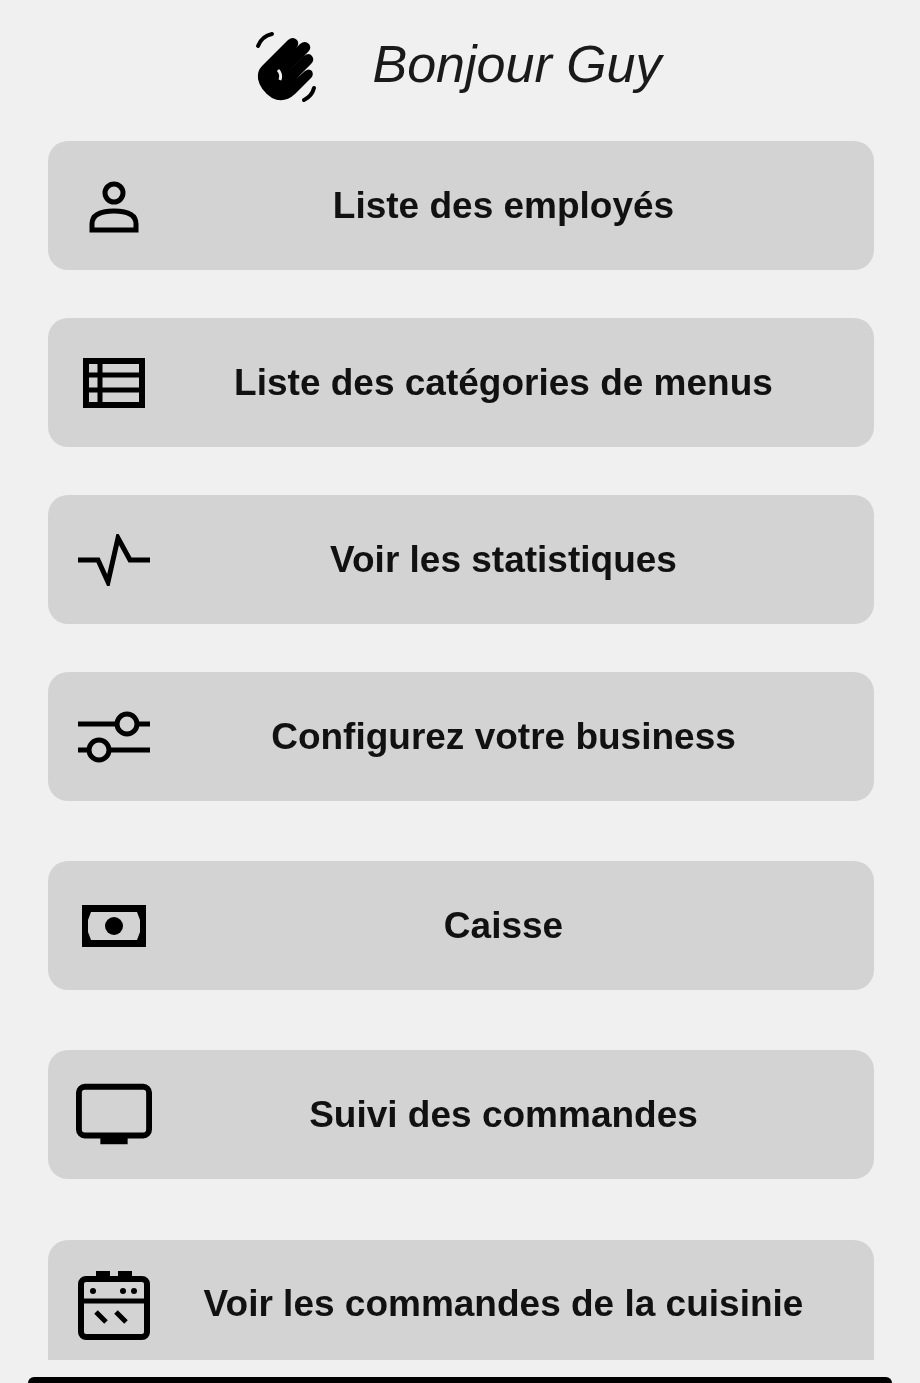 Image resolution: width=920 pixels, height=1383 pixels. I want to click on menu-button: Suivi des commandes, so click(461, 1114).